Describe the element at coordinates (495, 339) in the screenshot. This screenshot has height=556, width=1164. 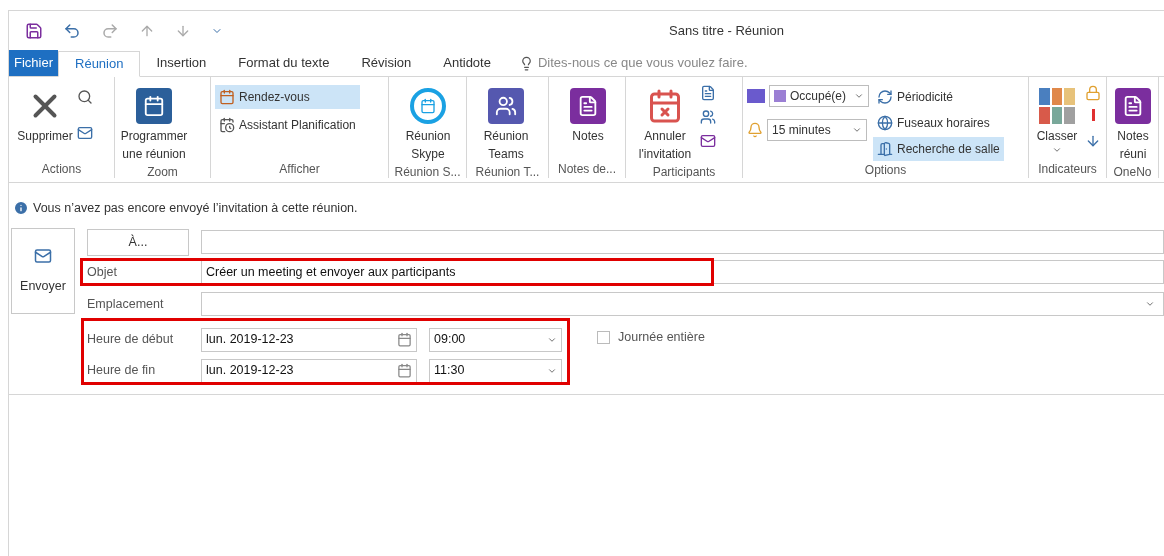
I see `time-dropdown: 09:00` at that location.